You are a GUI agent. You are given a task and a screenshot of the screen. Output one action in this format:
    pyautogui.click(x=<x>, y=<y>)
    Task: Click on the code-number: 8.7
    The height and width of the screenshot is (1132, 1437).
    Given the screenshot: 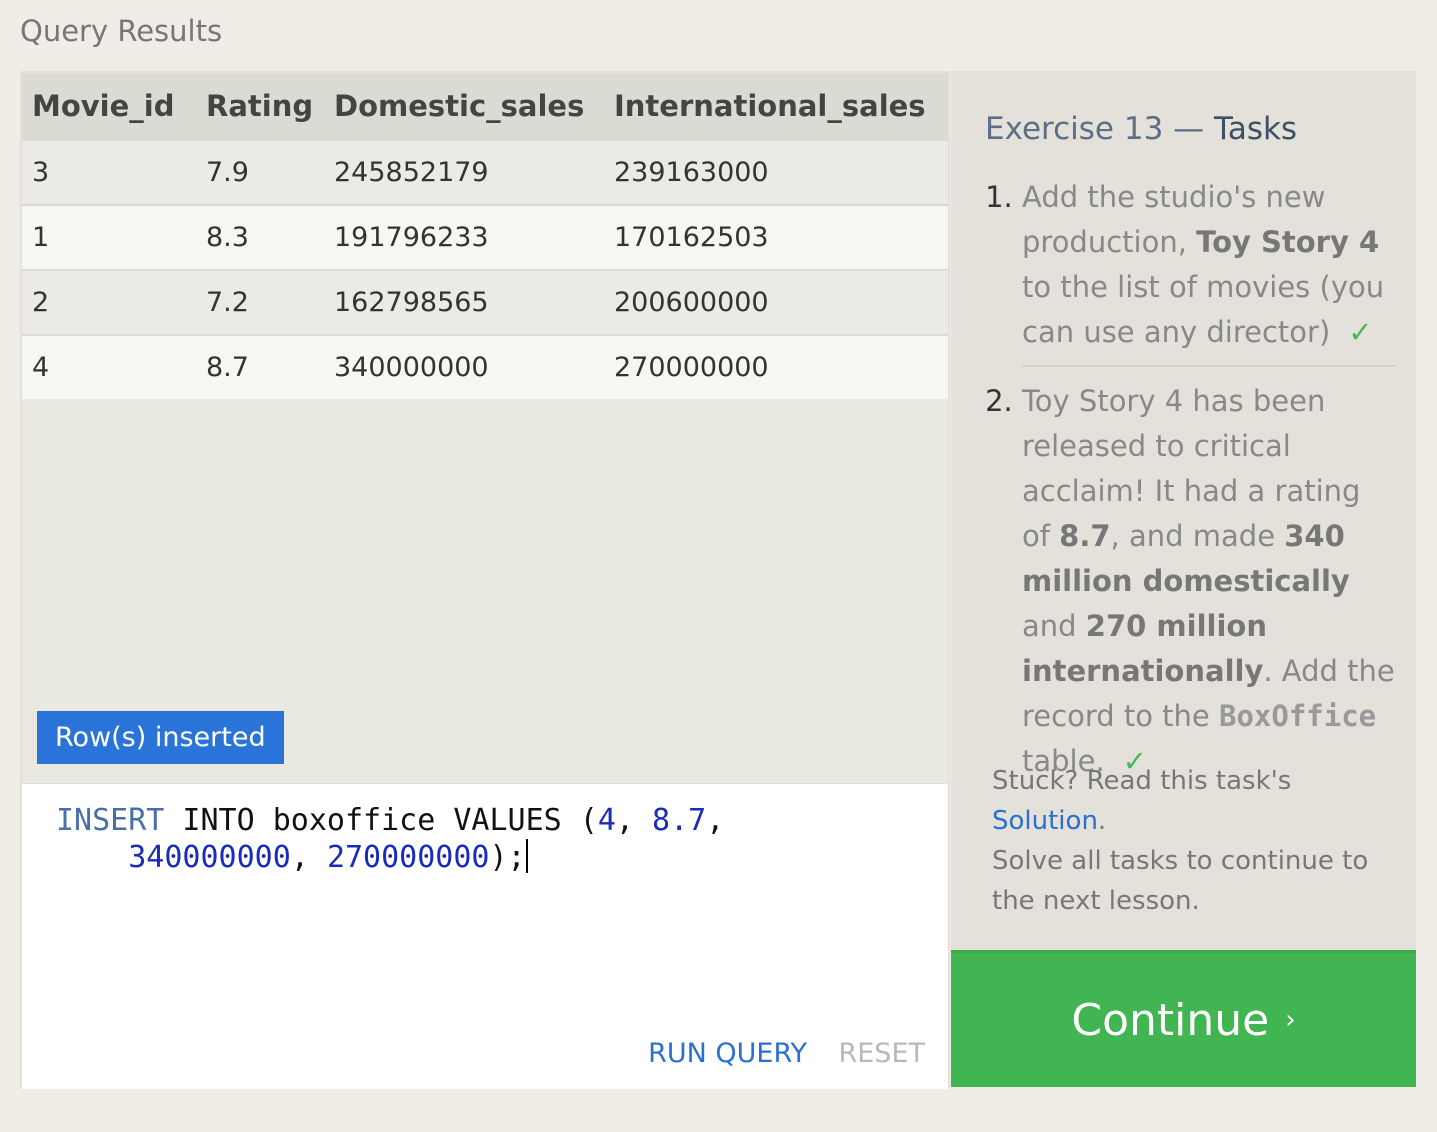 What is the action you would take?
    pyautogui.click(x=679, y=820)
    